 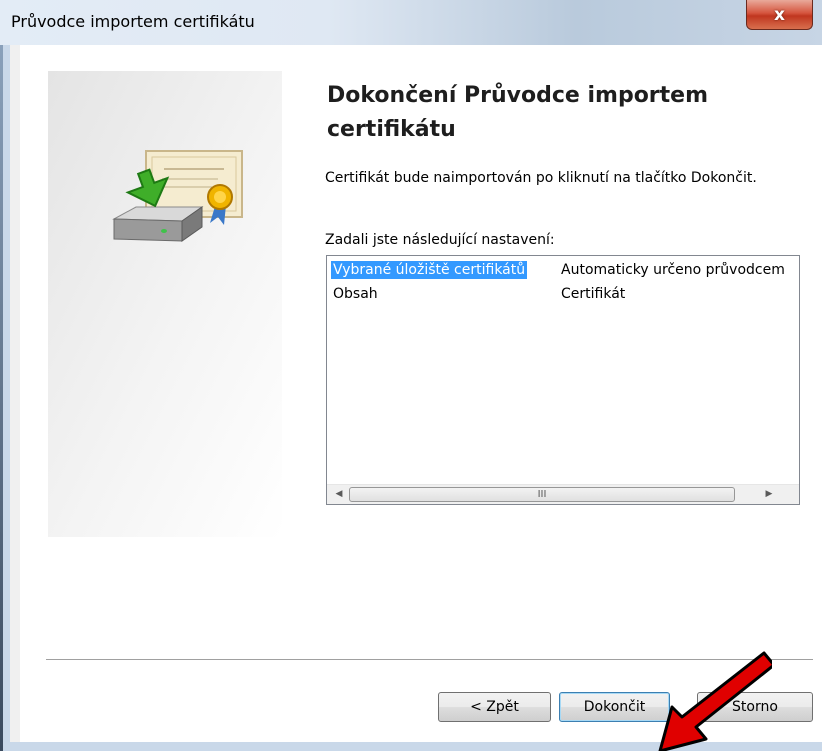 I want to click on close-button: x, so click(x=779, y=15).